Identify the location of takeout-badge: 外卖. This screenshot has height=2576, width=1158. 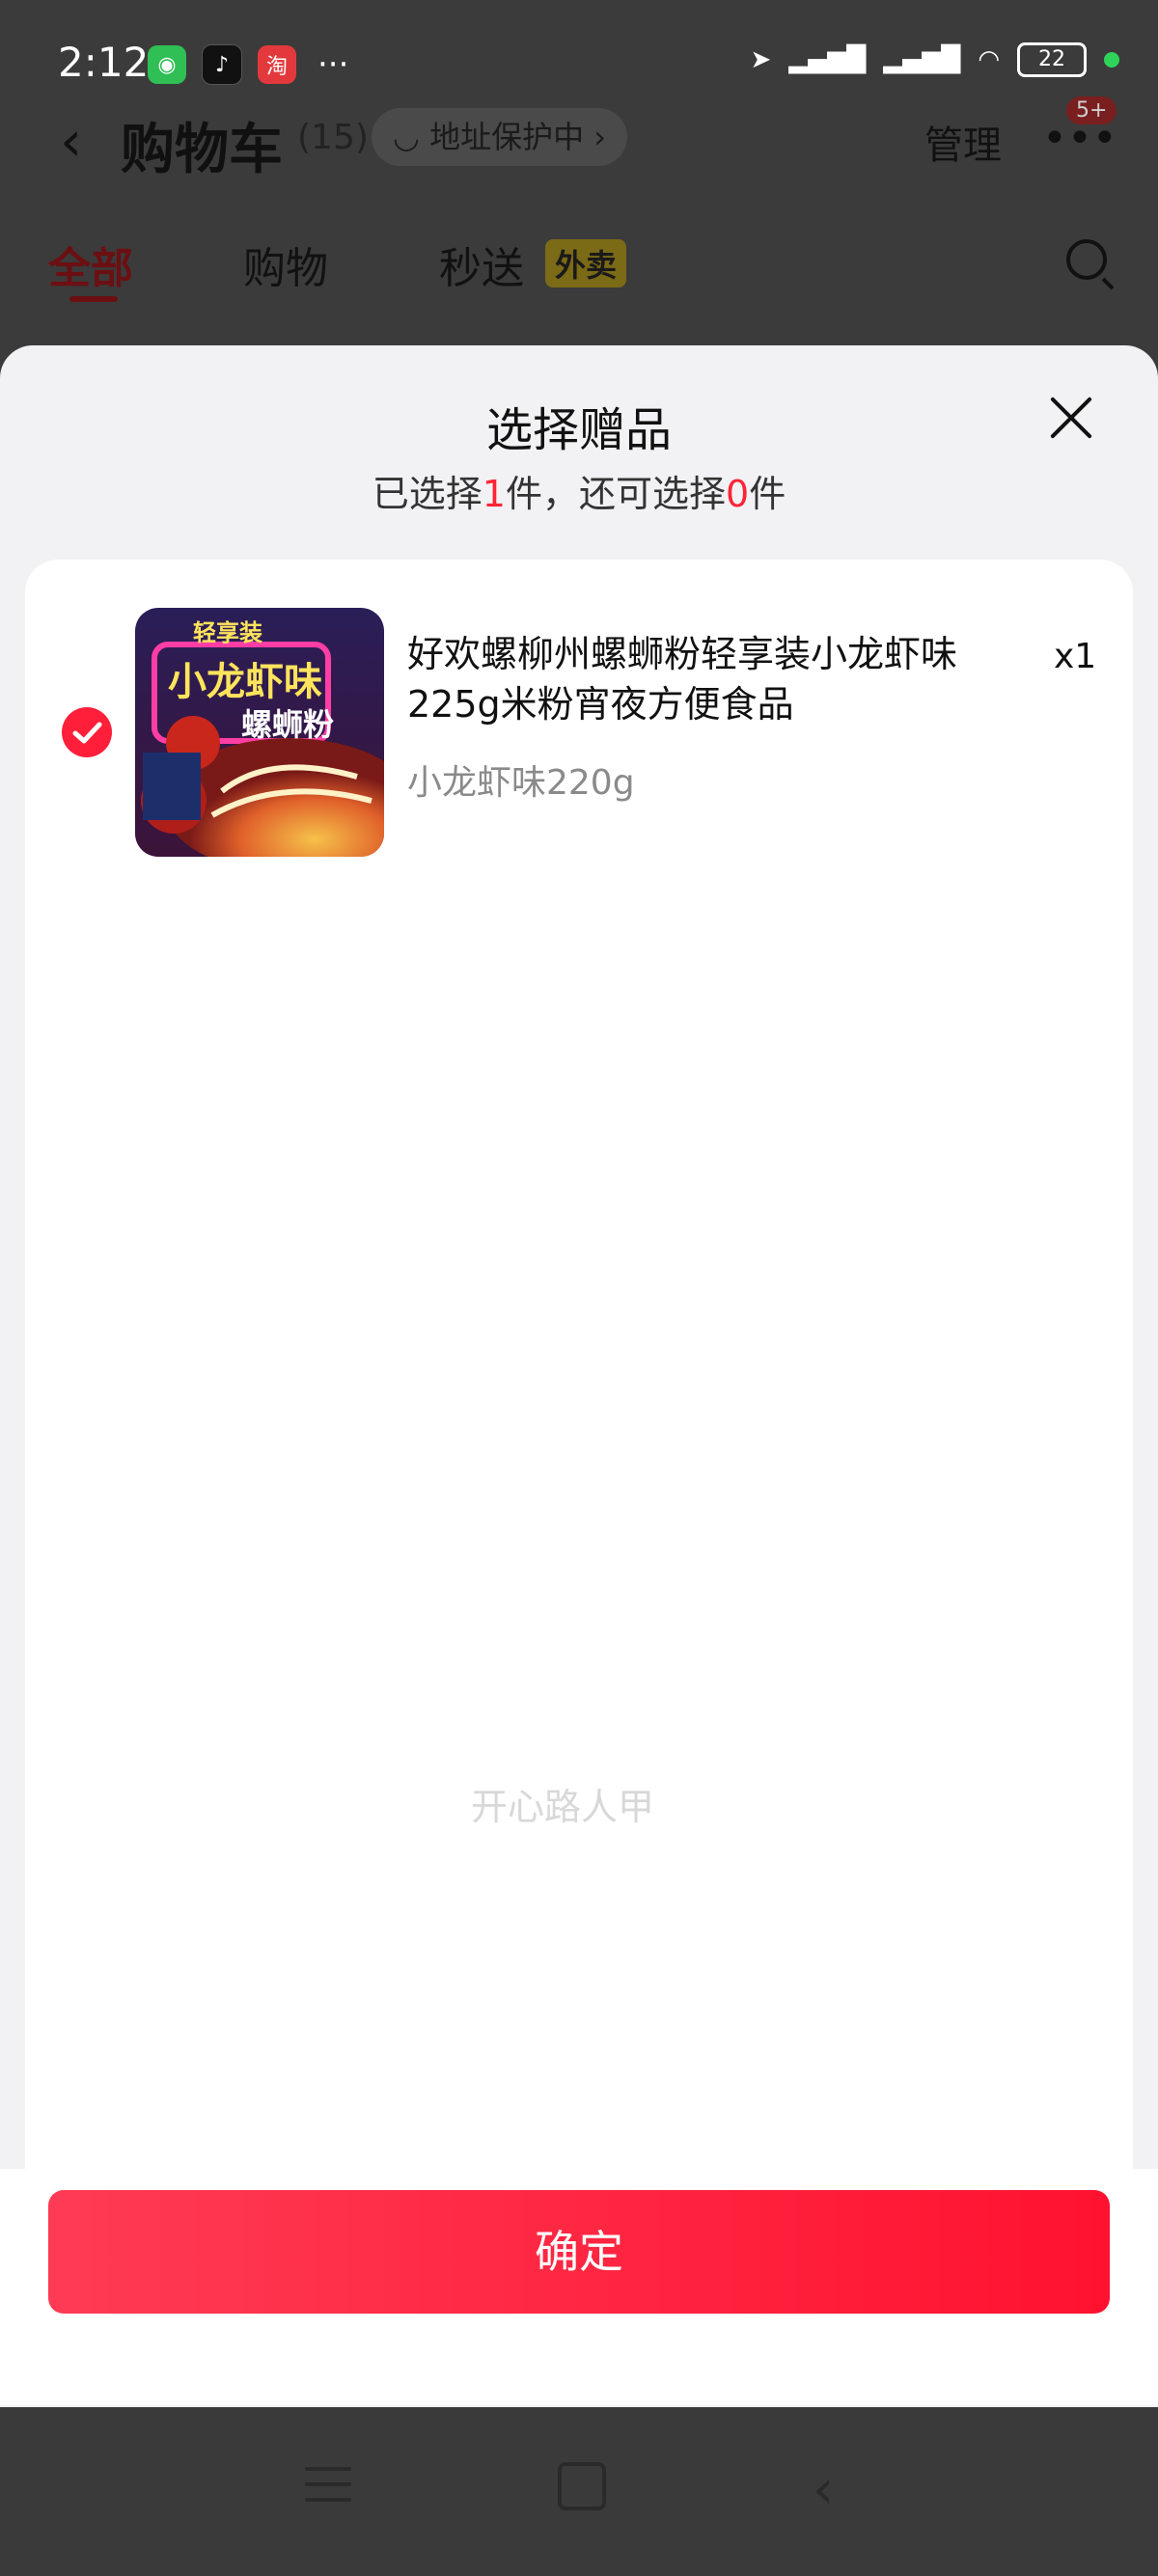
(586, 264).